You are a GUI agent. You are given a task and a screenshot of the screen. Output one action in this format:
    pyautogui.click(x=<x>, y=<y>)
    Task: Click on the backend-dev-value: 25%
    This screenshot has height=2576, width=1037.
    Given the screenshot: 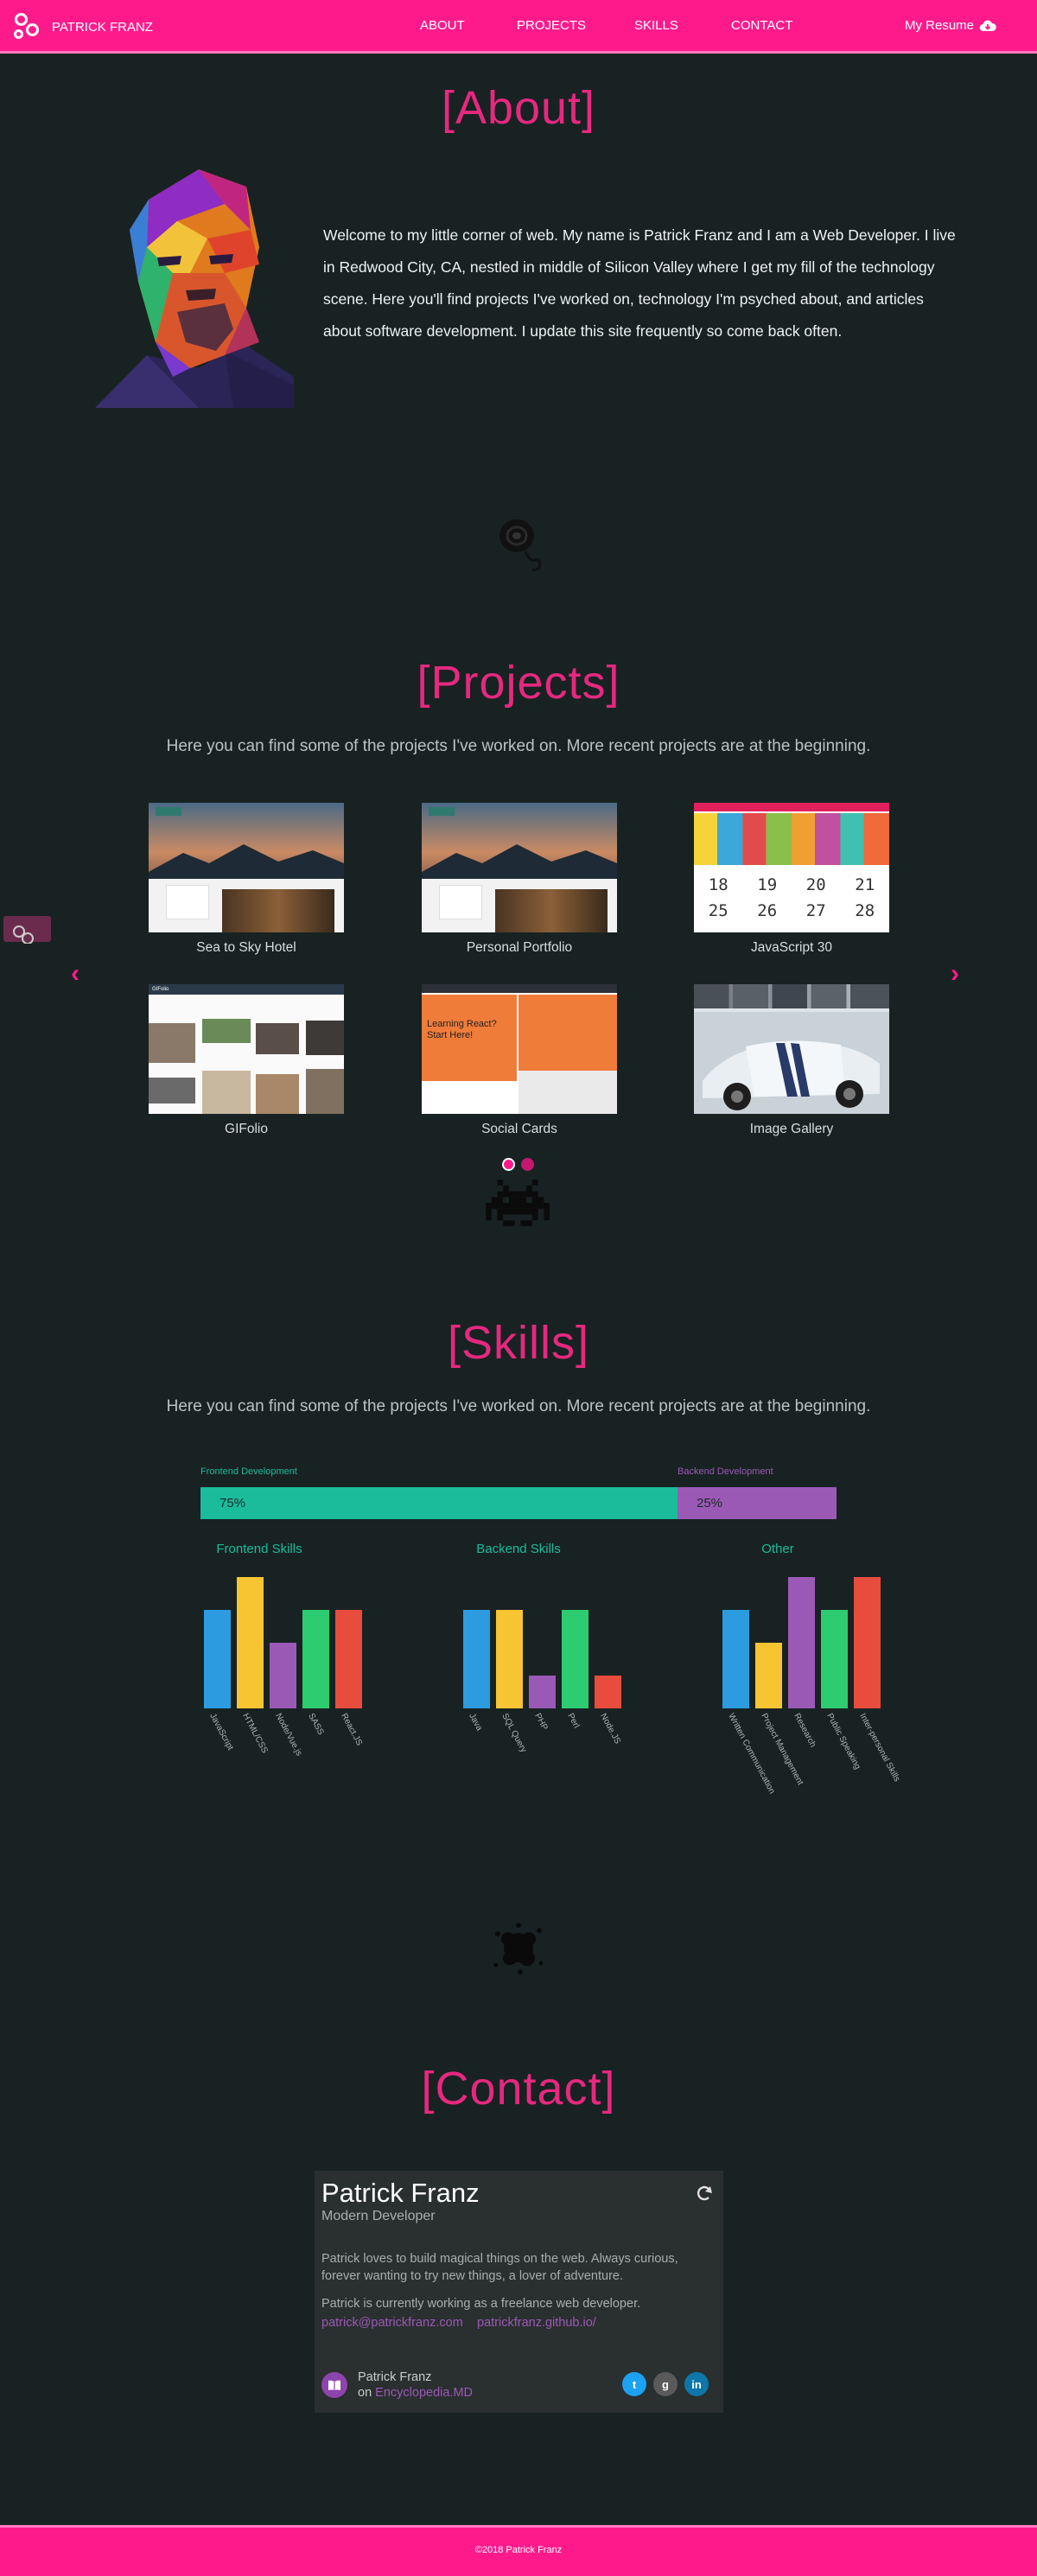 What is the action you would take?
    pyautogui.click(x=710, y=1503)
    